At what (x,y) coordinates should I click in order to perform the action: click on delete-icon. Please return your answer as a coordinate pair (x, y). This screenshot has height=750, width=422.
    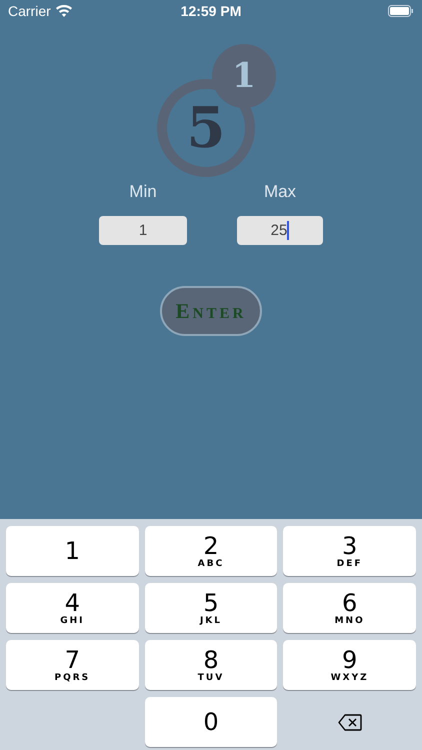
    Looking at the image, I should click on (350, 722).